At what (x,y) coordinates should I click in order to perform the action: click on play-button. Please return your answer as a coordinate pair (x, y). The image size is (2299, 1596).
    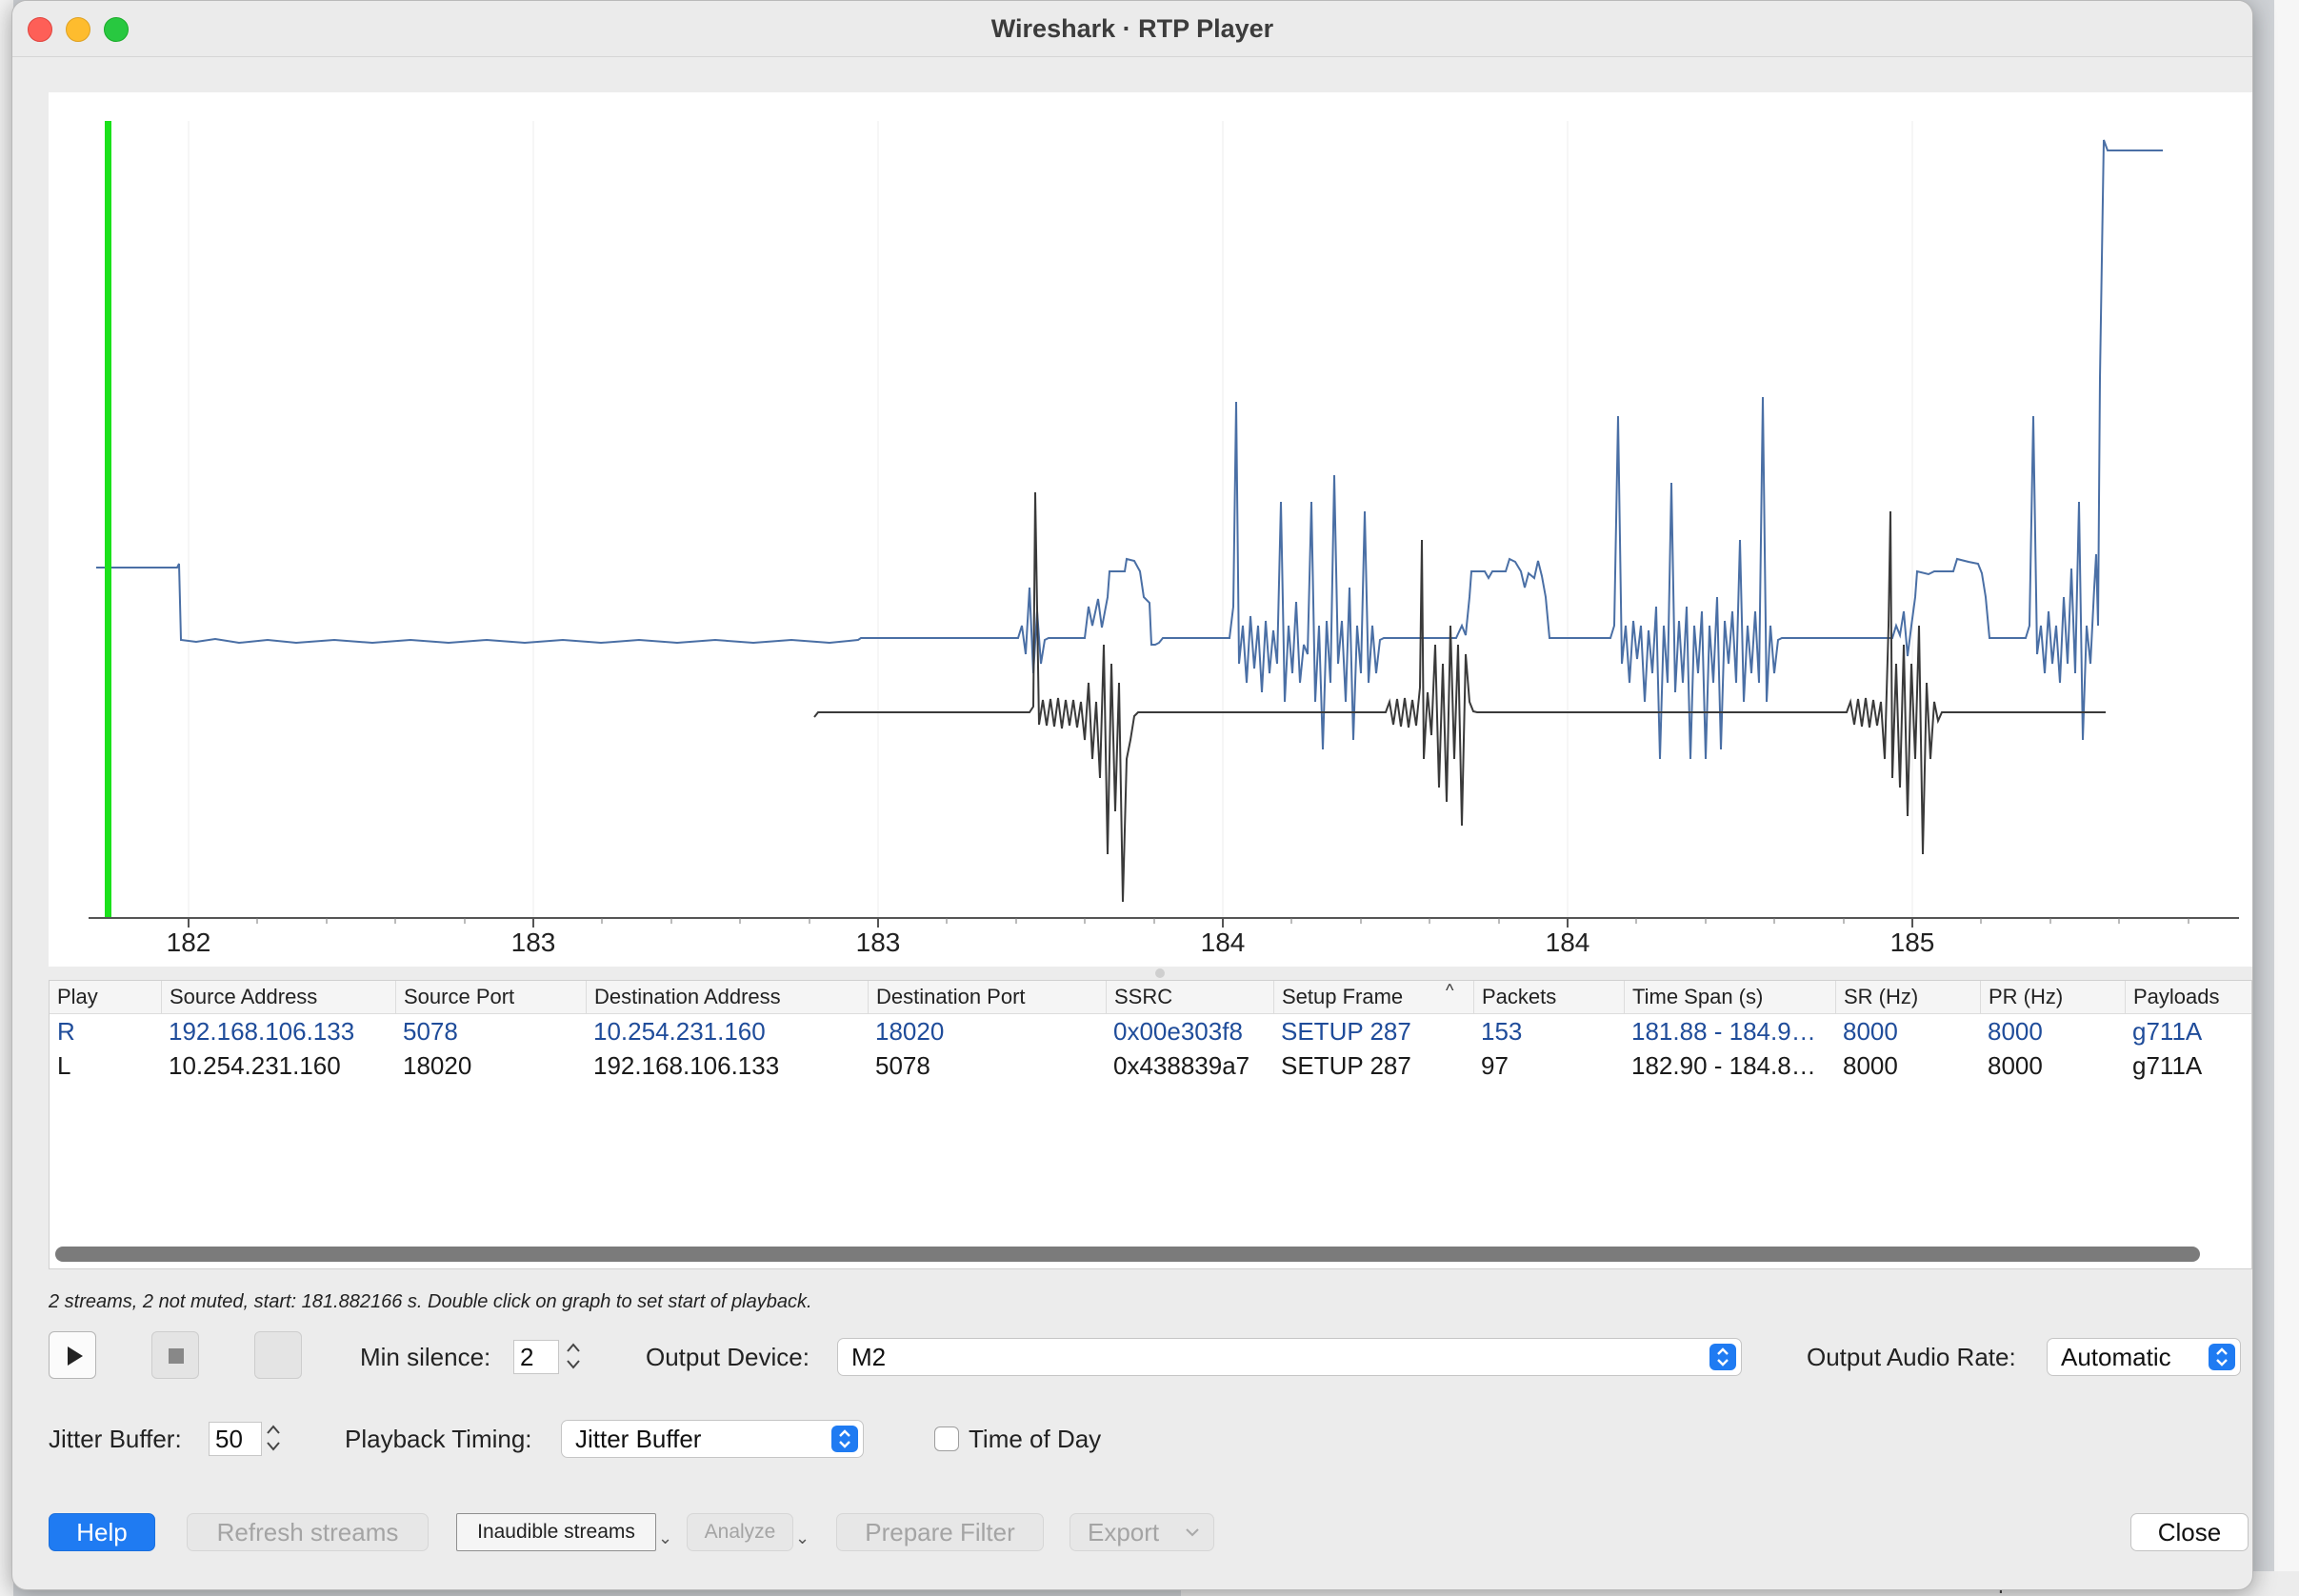
    Looking at the image, I should click on (73, 1355).